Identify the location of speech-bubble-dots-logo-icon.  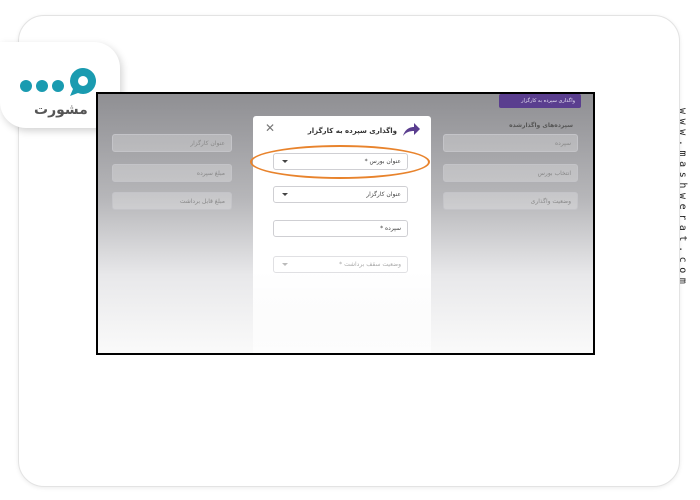
(58, 82).